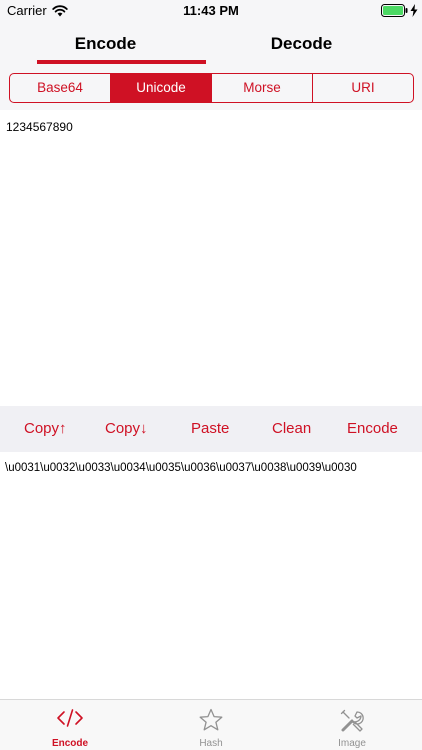 The width and height of the screenshot is (422, 750). What do you see at coordinates (372, 429) in the screenshot?
I see `encode-button: Encode` at bounding box center [372, 429].